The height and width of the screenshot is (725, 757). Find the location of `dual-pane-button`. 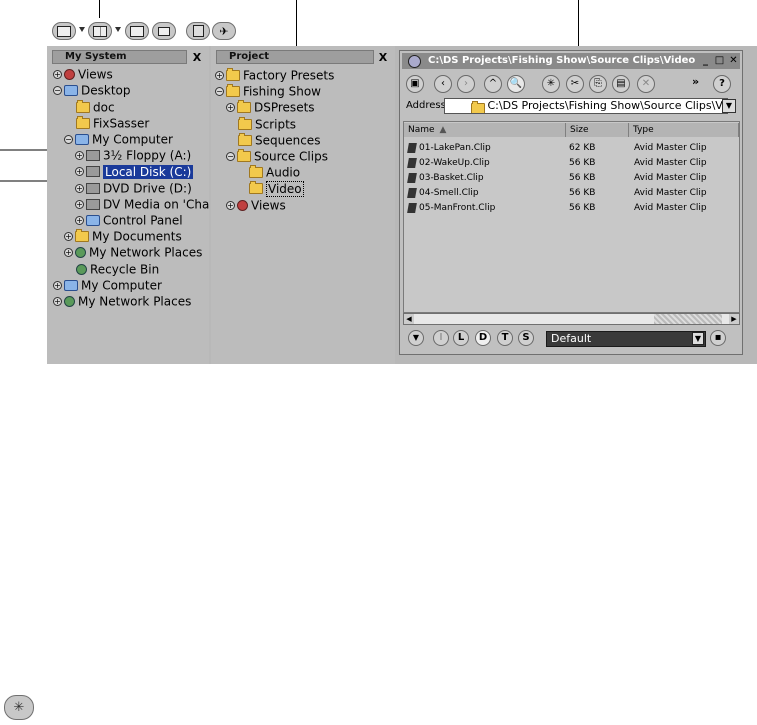

dual-pane-button is located at coordinates (100, 31).